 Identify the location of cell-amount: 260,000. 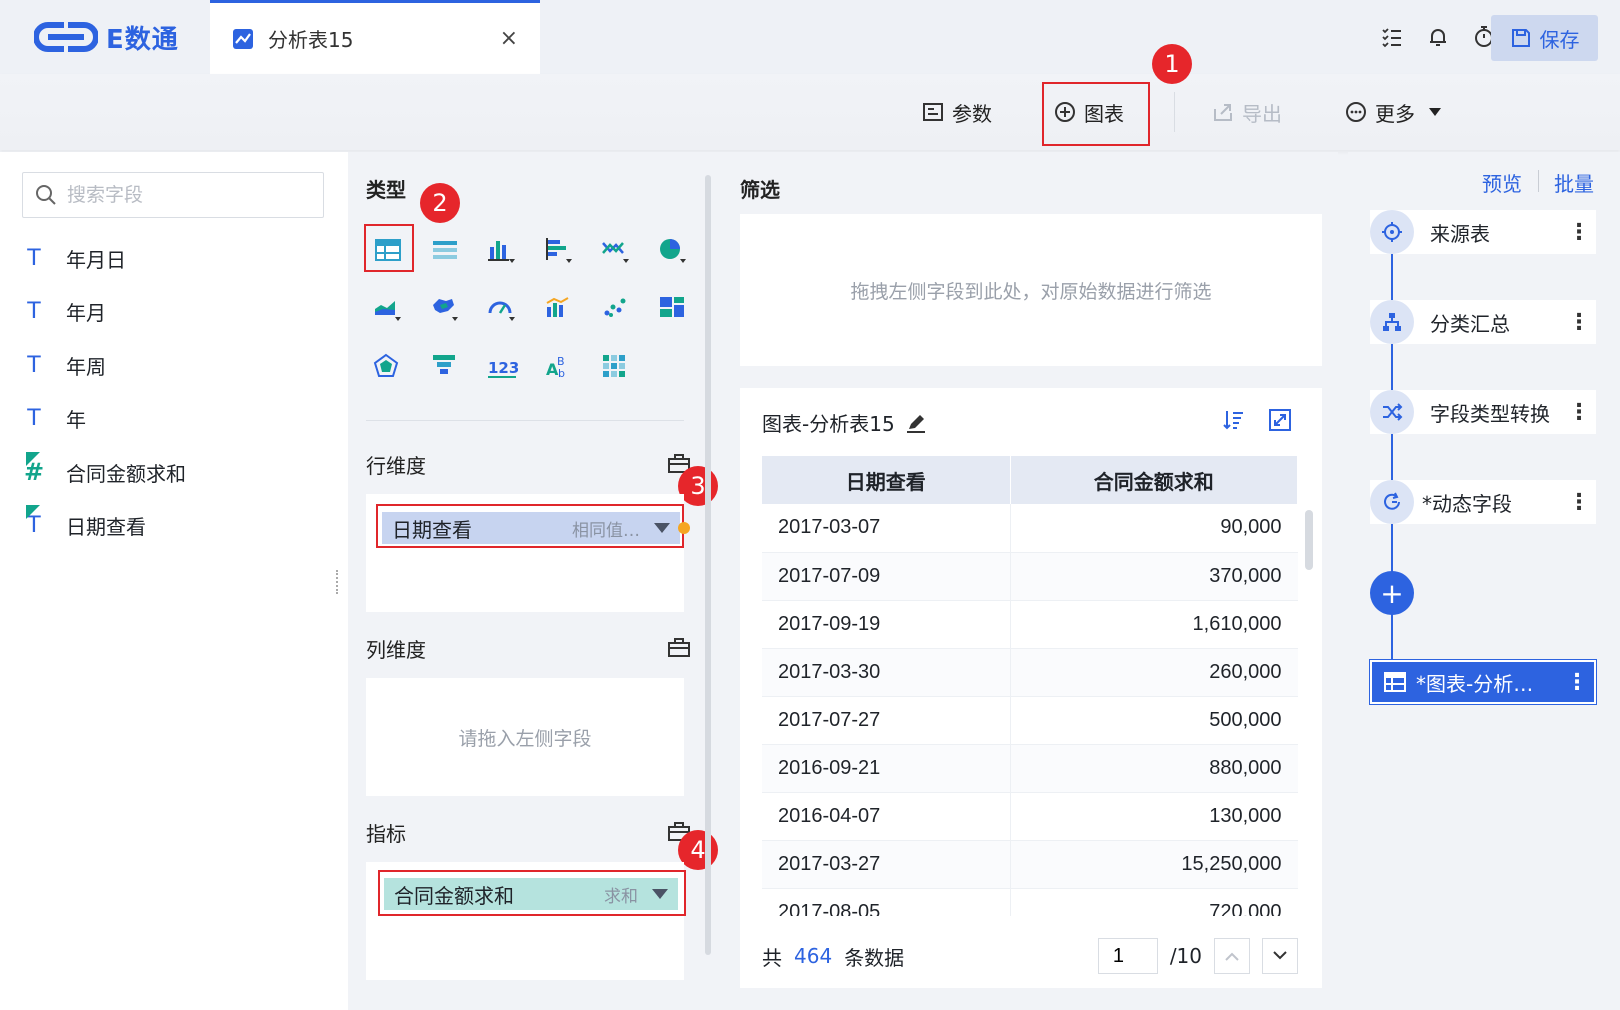
(1153, 672).